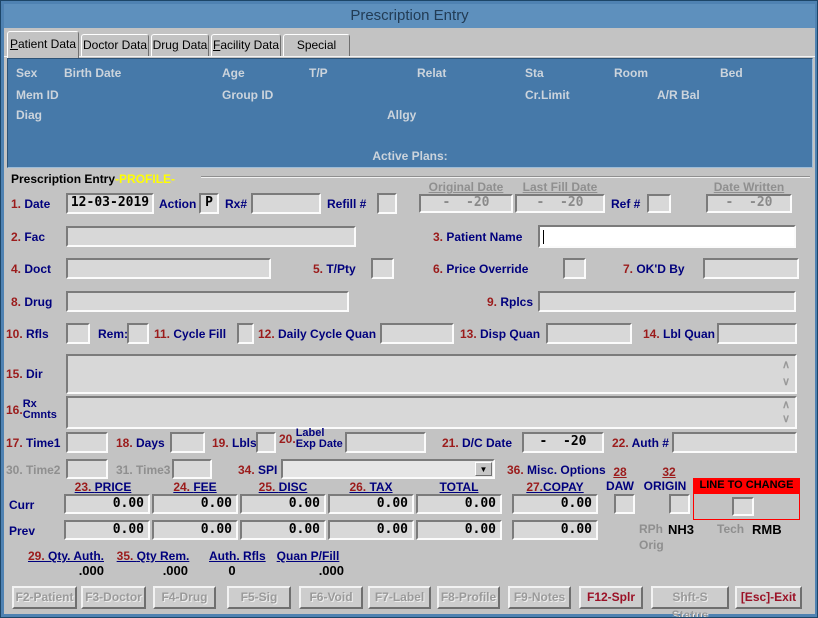  I want to click on dc-date-label: 21. D/C Date, so click(477, 443).